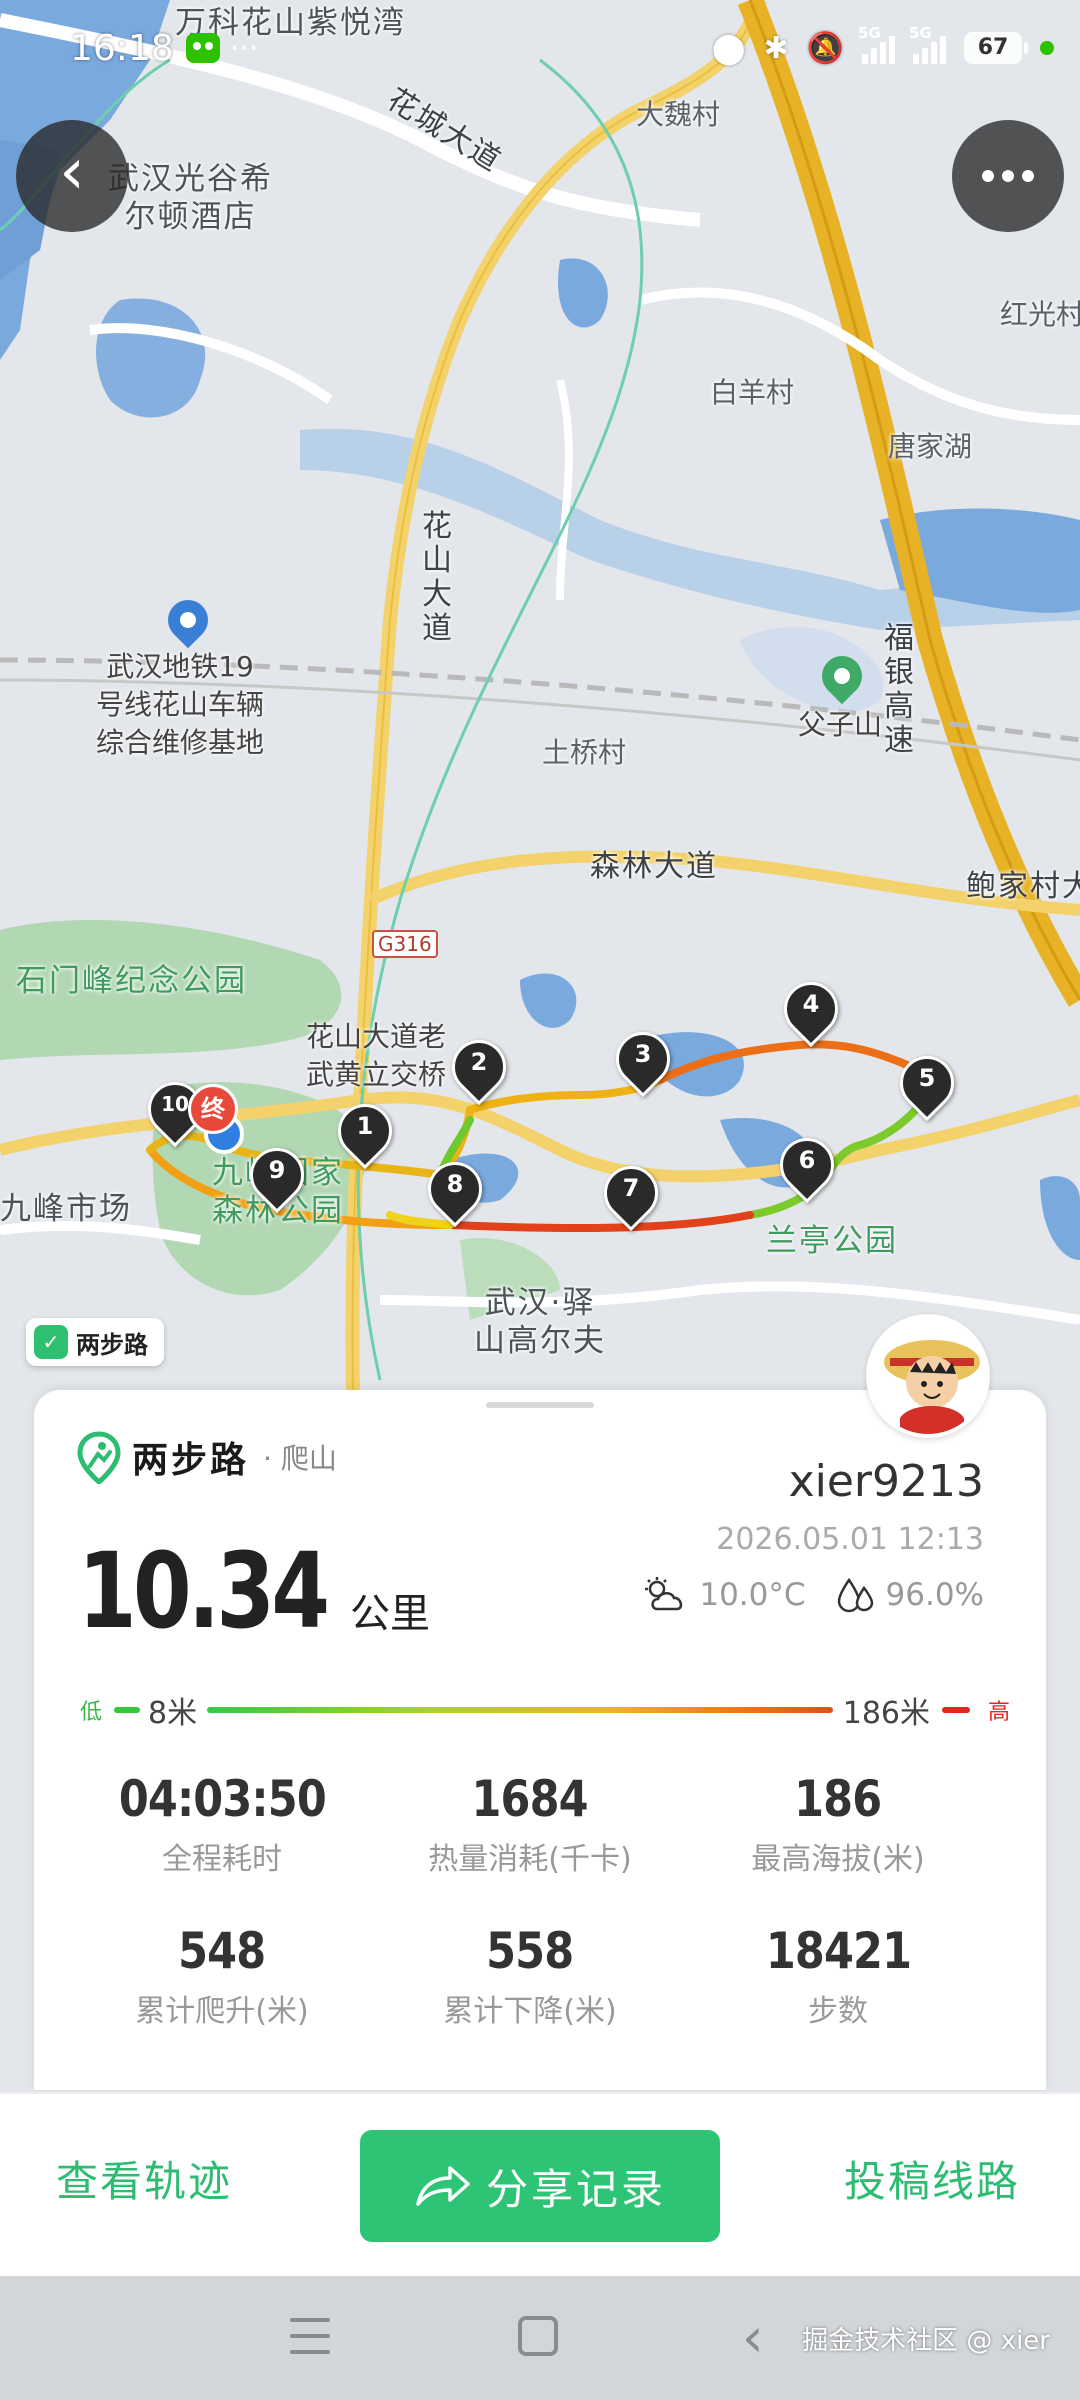 The image size is (1080, 2400). Describe the element at coordinates (72, 176) in the screenshot. I see `back-button: ‹` at that location.